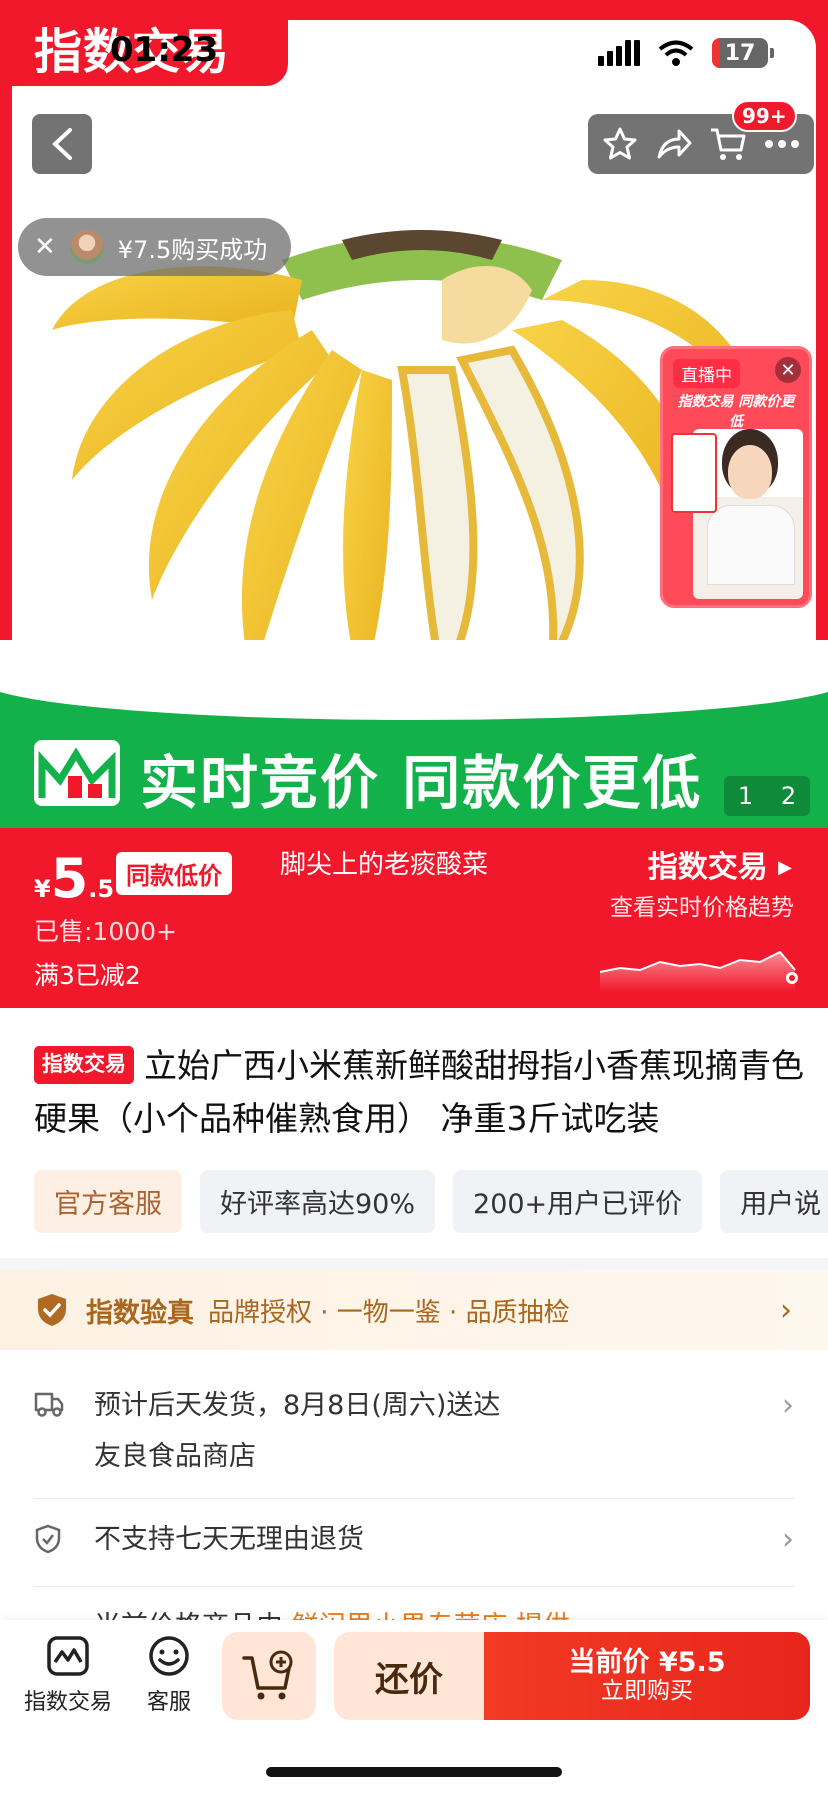 The height and width of the screenshot is (1795, 828). I want to click on cart-button, so click(728, 144).